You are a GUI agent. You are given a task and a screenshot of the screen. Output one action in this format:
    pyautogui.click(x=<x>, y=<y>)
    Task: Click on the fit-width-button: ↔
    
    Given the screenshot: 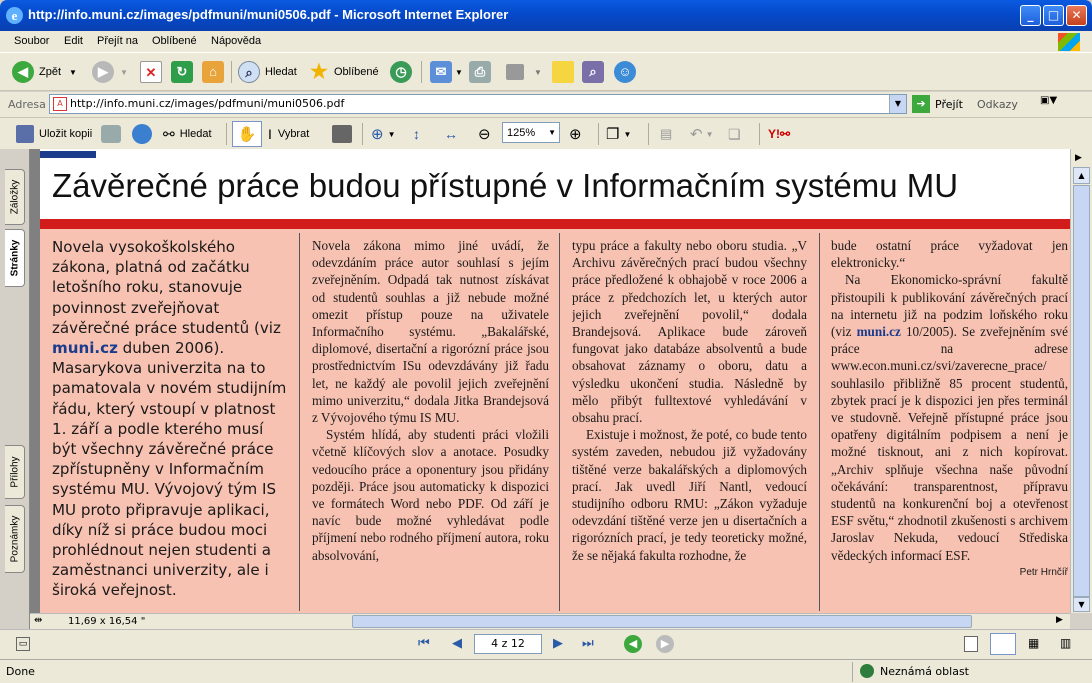 What is the action you would take?
    pyautogui.click(x=451, y=134)
    